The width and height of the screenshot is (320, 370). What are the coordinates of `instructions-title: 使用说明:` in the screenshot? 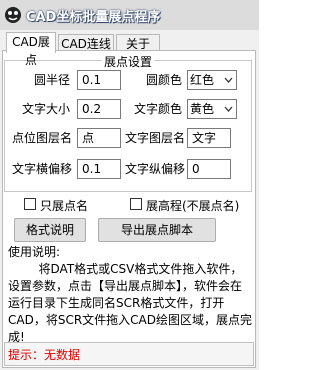 It's located at (34, 252).